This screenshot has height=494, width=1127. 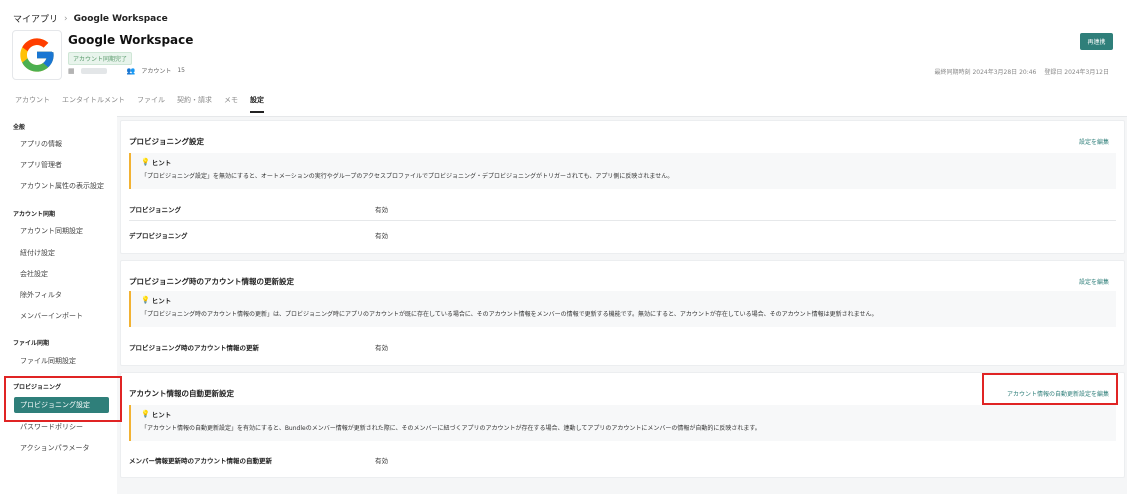 I want to click on tab-bar: アカウント エンタイトルメント ファイル 契約・請求 メモ 設定, so click(x=145, y=104).